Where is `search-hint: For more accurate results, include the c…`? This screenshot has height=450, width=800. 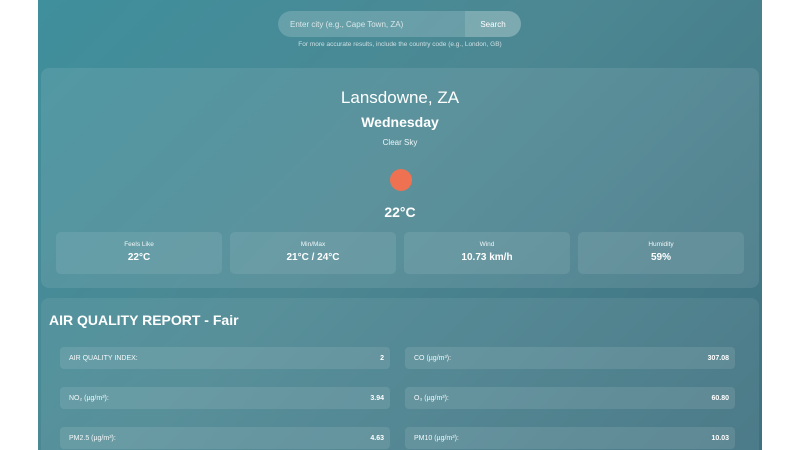 search-hint: For more accurate results, include the c… is located at coordinates (400, 44).